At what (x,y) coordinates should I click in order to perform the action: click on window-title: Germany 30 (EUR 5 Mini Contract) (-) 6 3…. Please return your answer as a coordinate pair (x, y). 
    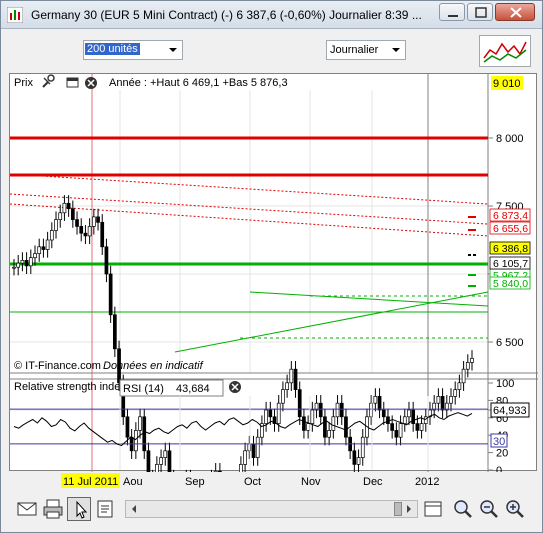
    Looking at the image, I should click on (226, 15).